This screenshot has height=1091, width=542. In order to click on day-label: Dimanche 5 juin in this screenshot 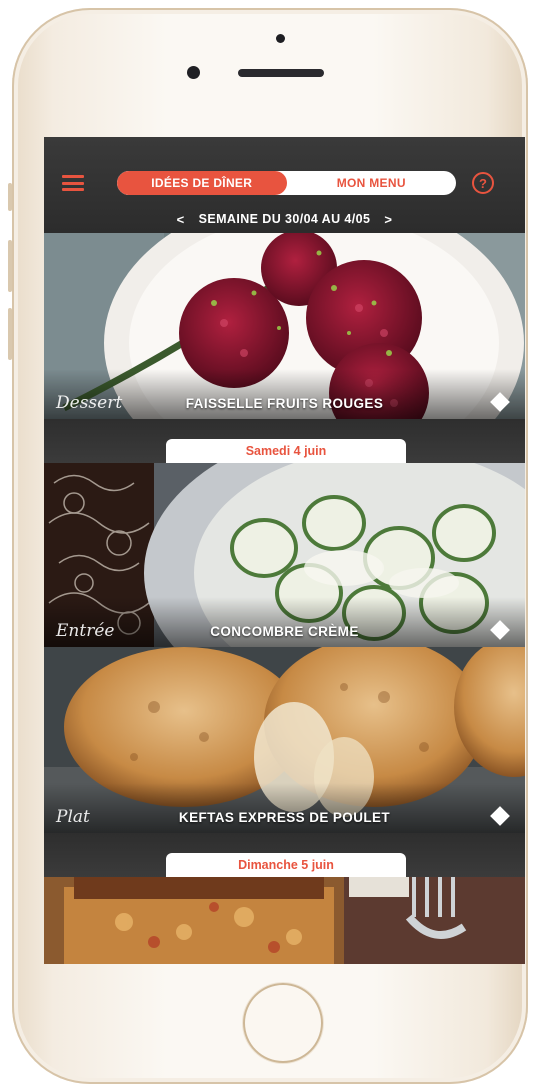, I will do `click(286, 865)`.